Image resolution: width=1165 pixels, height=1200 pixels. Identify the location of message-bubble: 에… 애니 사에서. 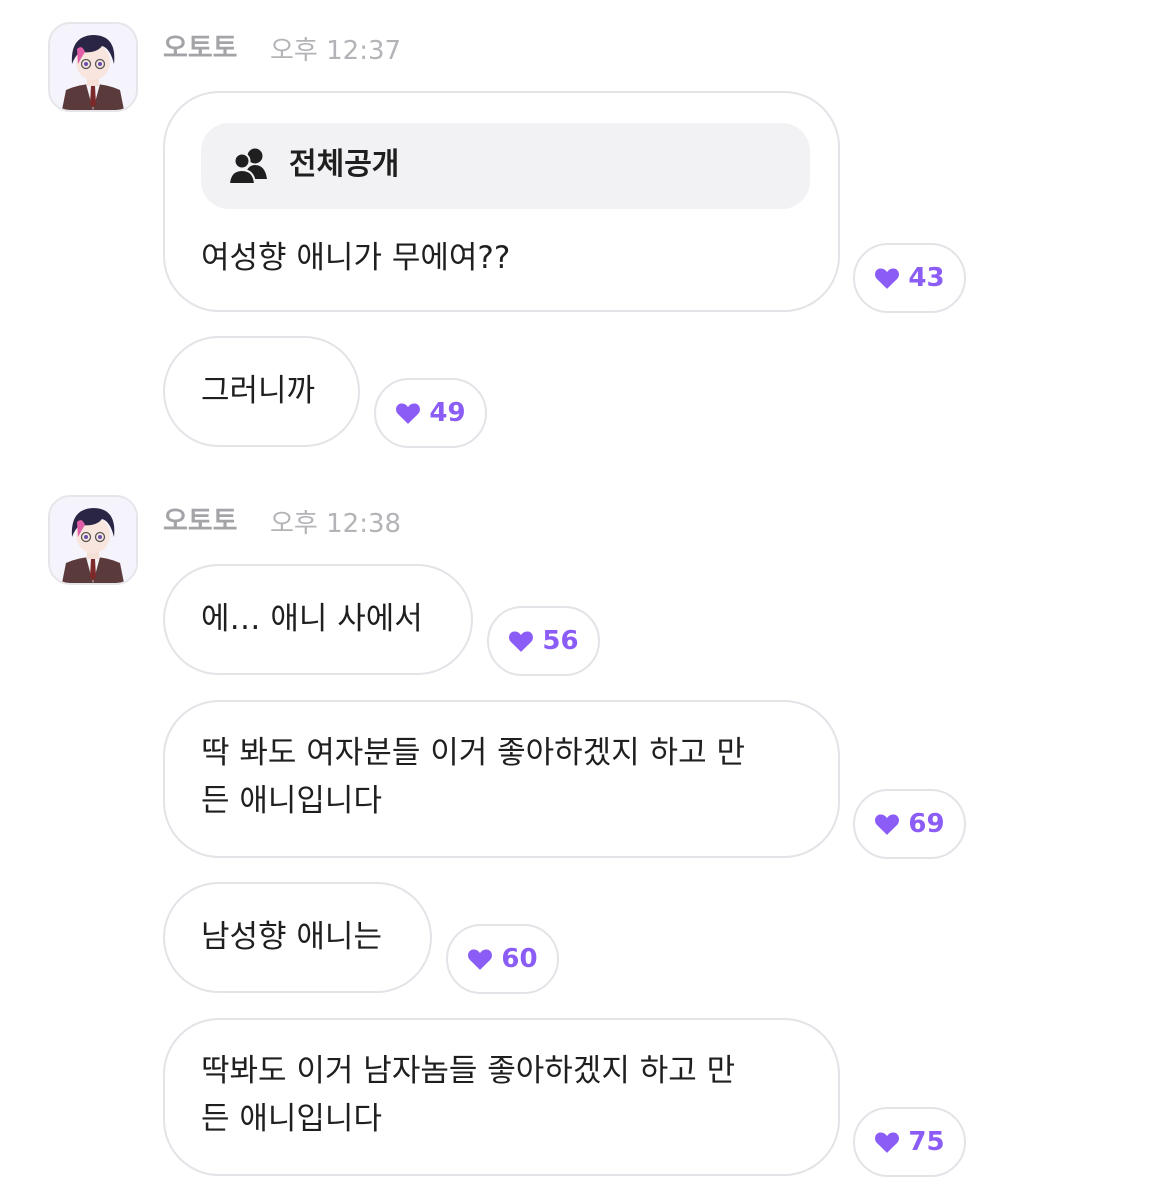
(318, 619).